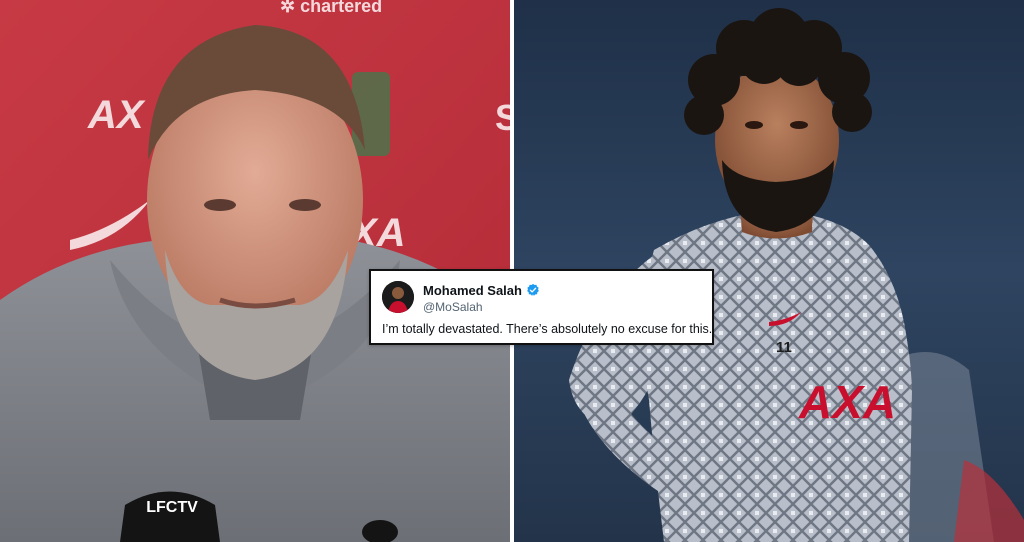  Describe the element at coordinates (502, 117) in the screenshot. I see `svg-text: S` at that location.